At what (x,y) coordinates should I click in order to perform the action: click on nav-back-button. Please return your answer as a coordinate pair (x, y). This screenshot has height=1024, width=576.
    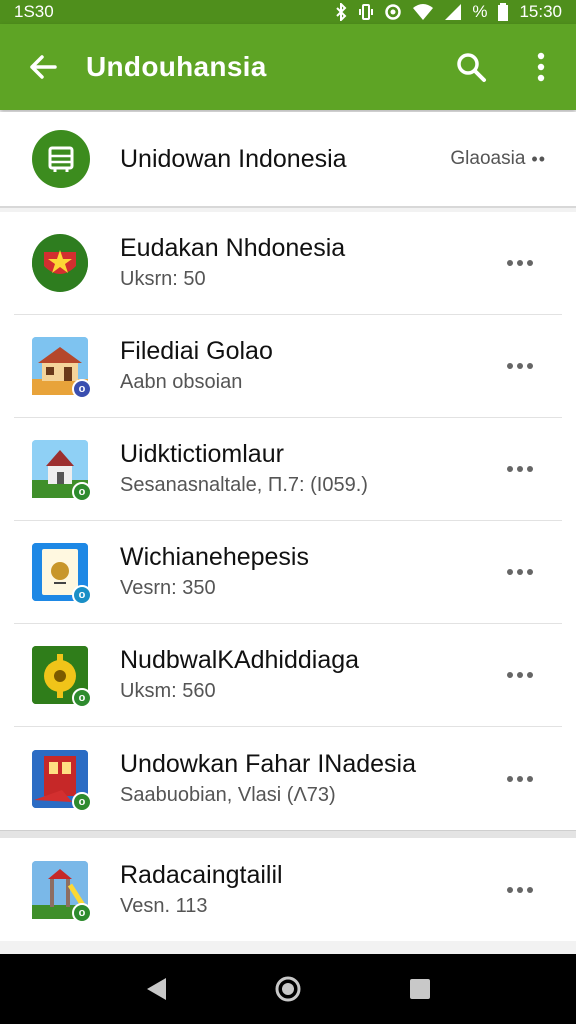
    Looking at the image, I should click on (156, 989).